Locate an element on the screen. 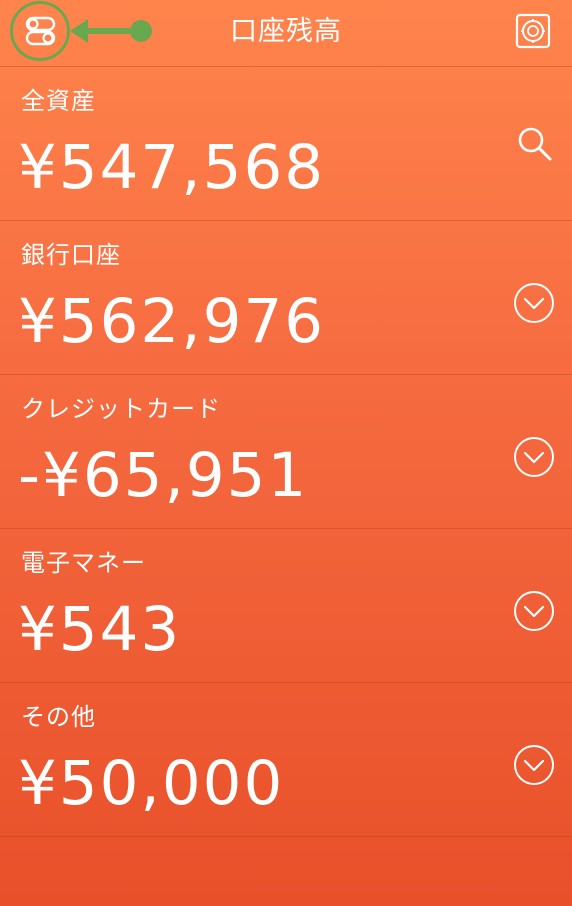 The image size is (572, 906). row-label: 電子マネー is located at coordinates (83, 563).